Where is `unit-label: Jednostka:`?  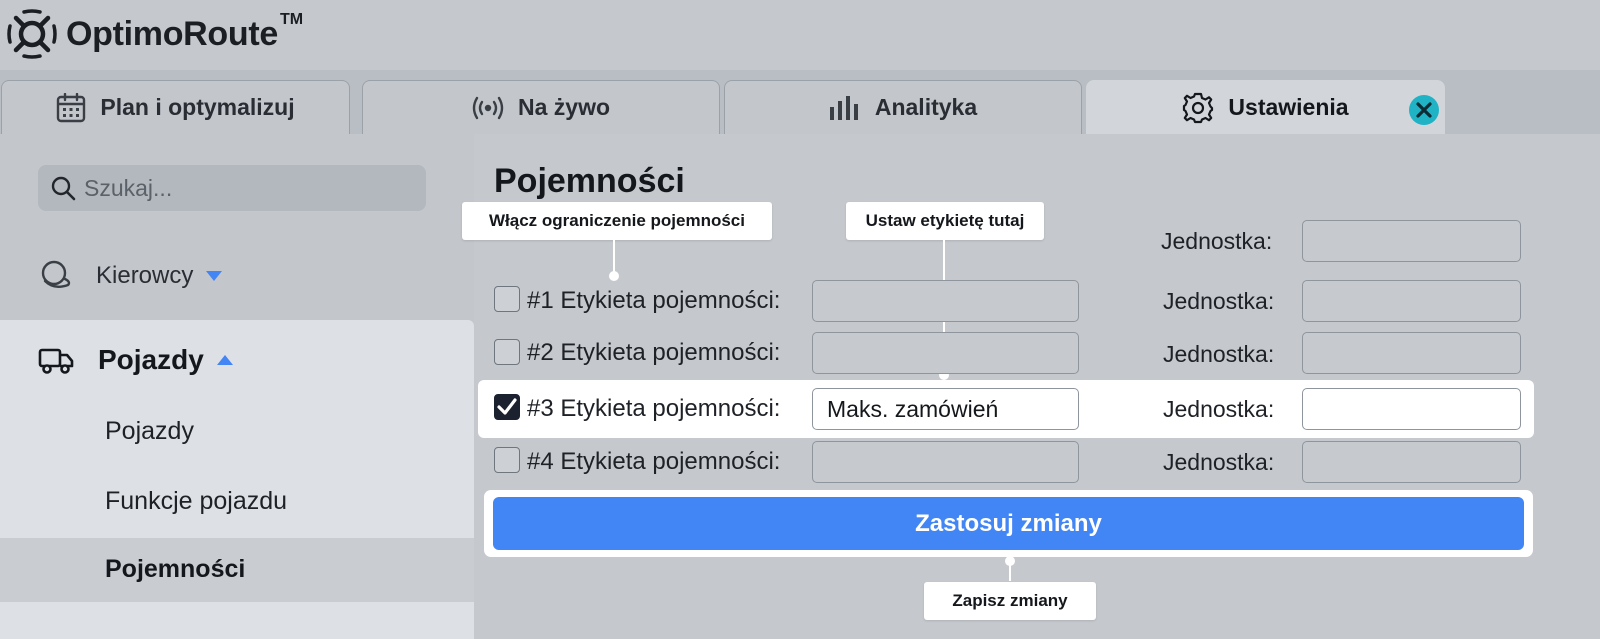 unit-label: Jednostka: is located at coordinates (1217, 241).